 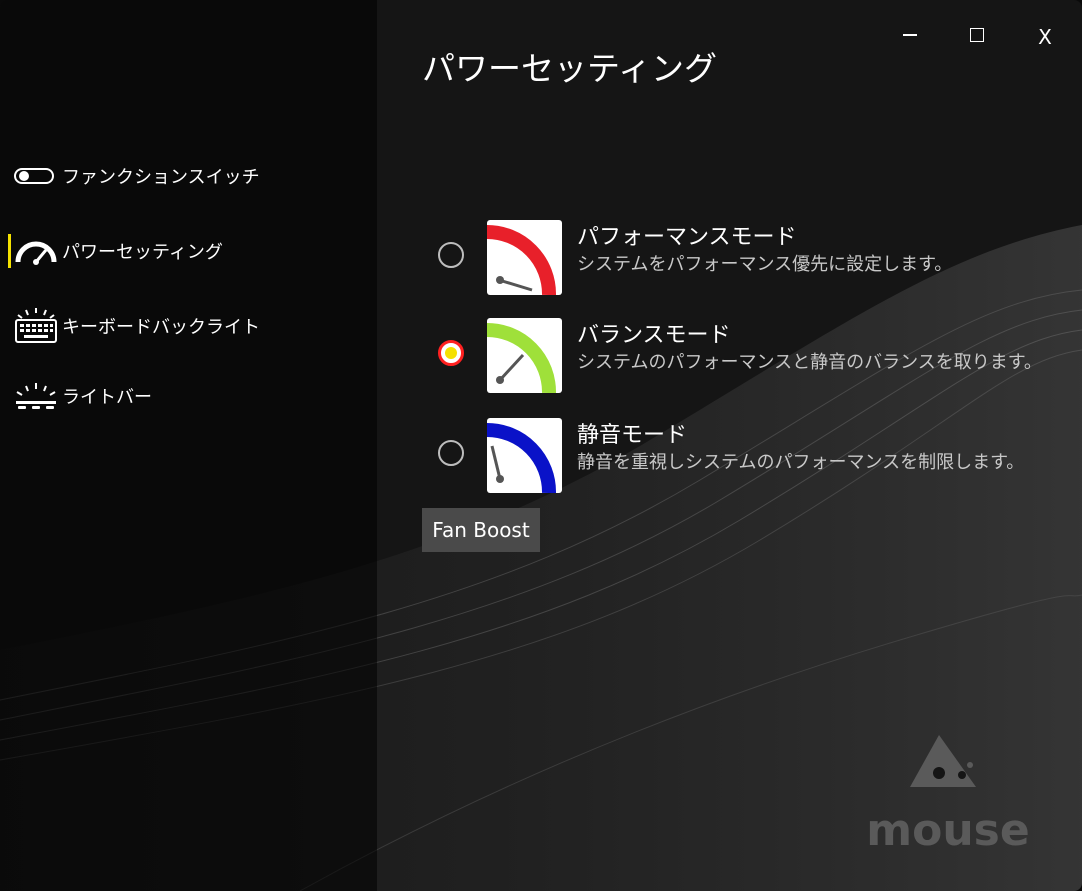 I want to click on keyboard-backlight-icon, so click(x=36, y=326).